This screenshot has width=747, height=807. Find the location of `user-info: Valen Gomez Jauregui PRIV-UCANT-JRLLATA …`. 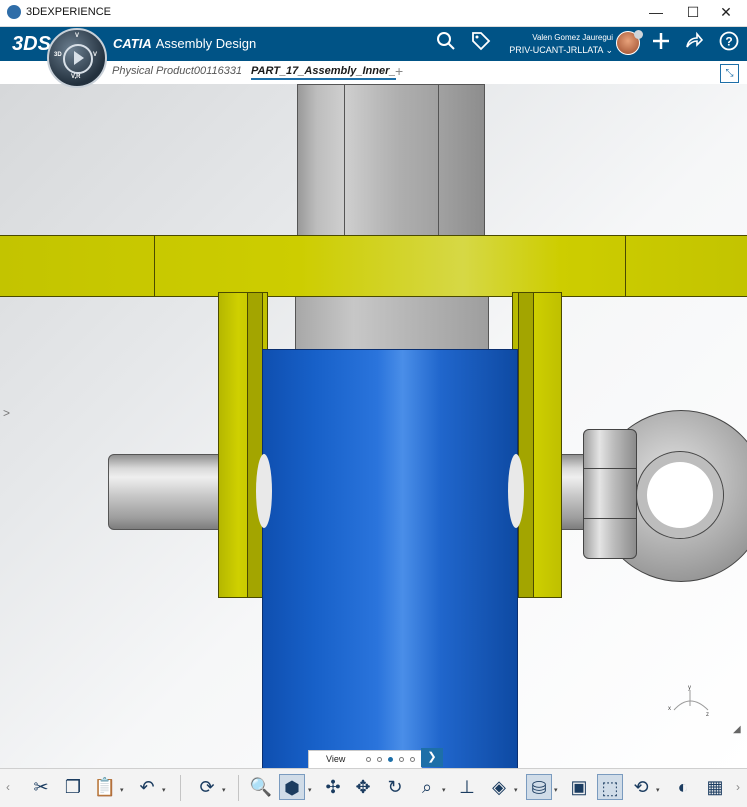

user-info: Valen Gomez Jauregui PRIV-UCANT-JRLLATA … is located at coordinates (561, 44).